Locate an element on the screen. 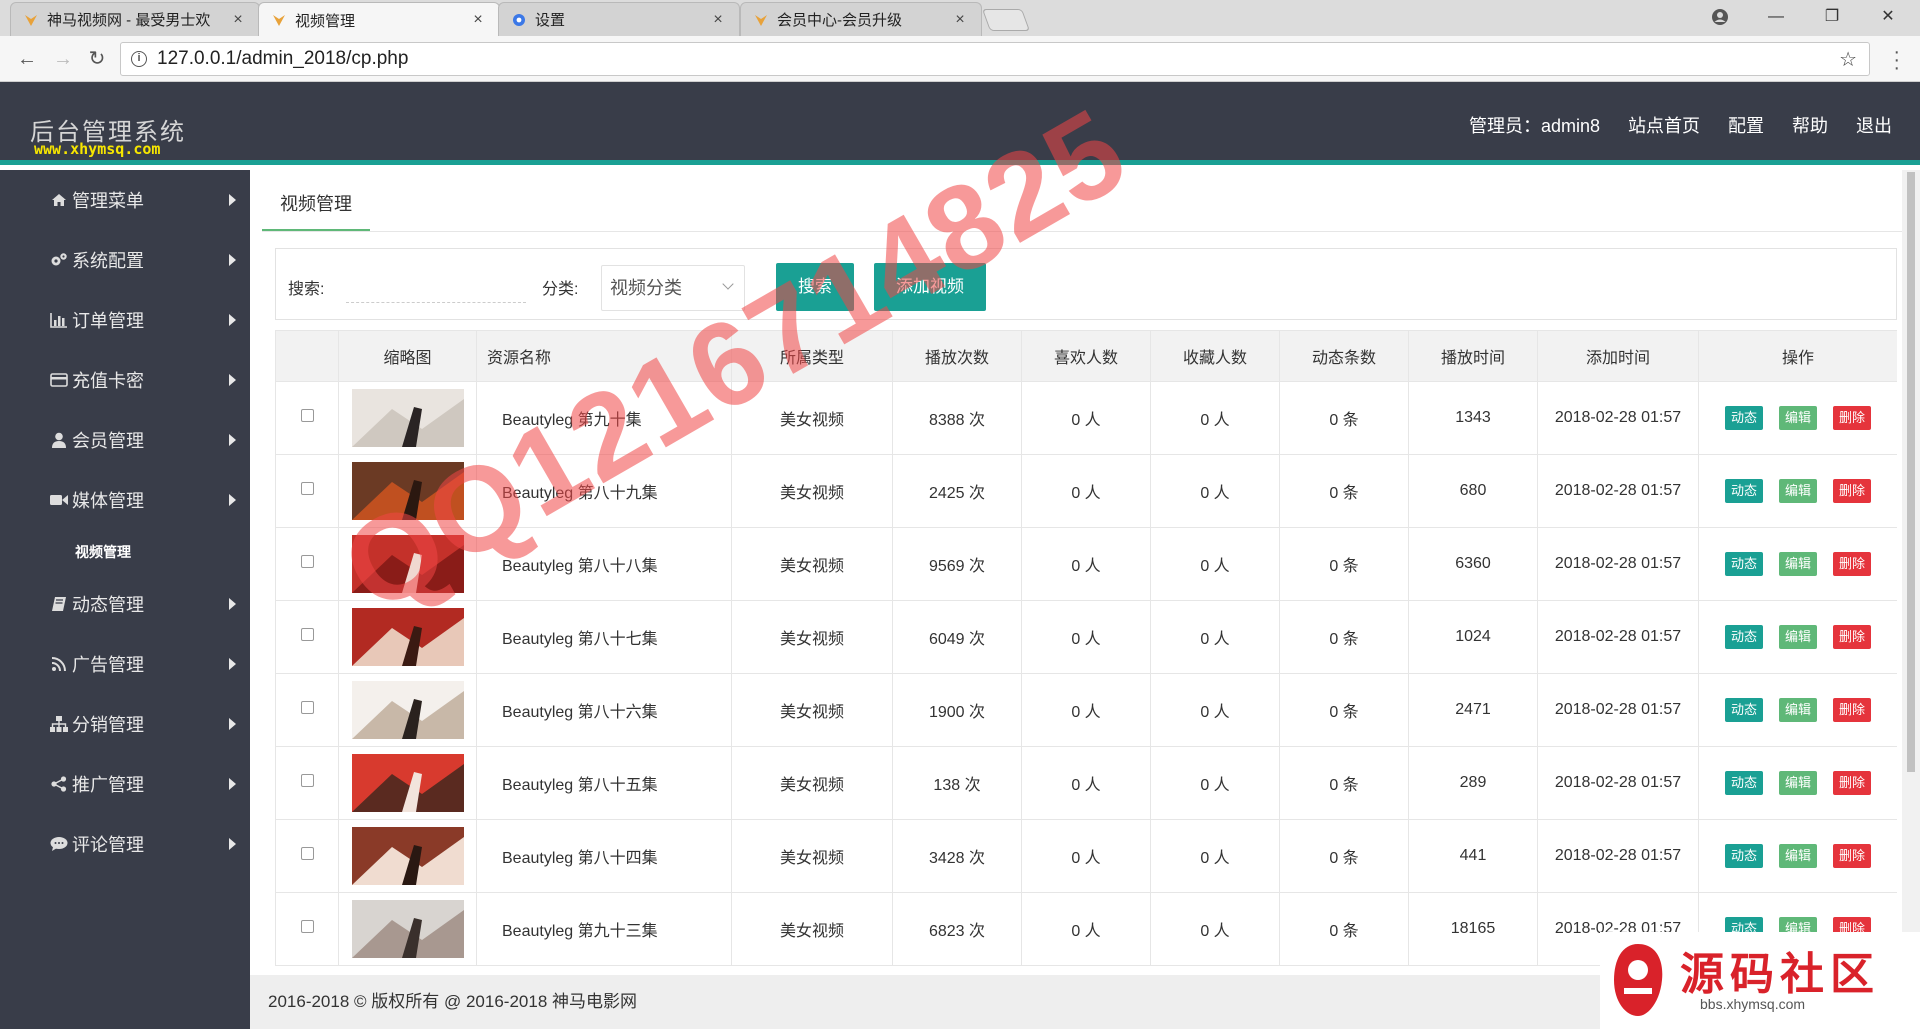 This screenshot has width=1920, height=1029. play-duration: 2471 is located at coordinates (1473, 710).